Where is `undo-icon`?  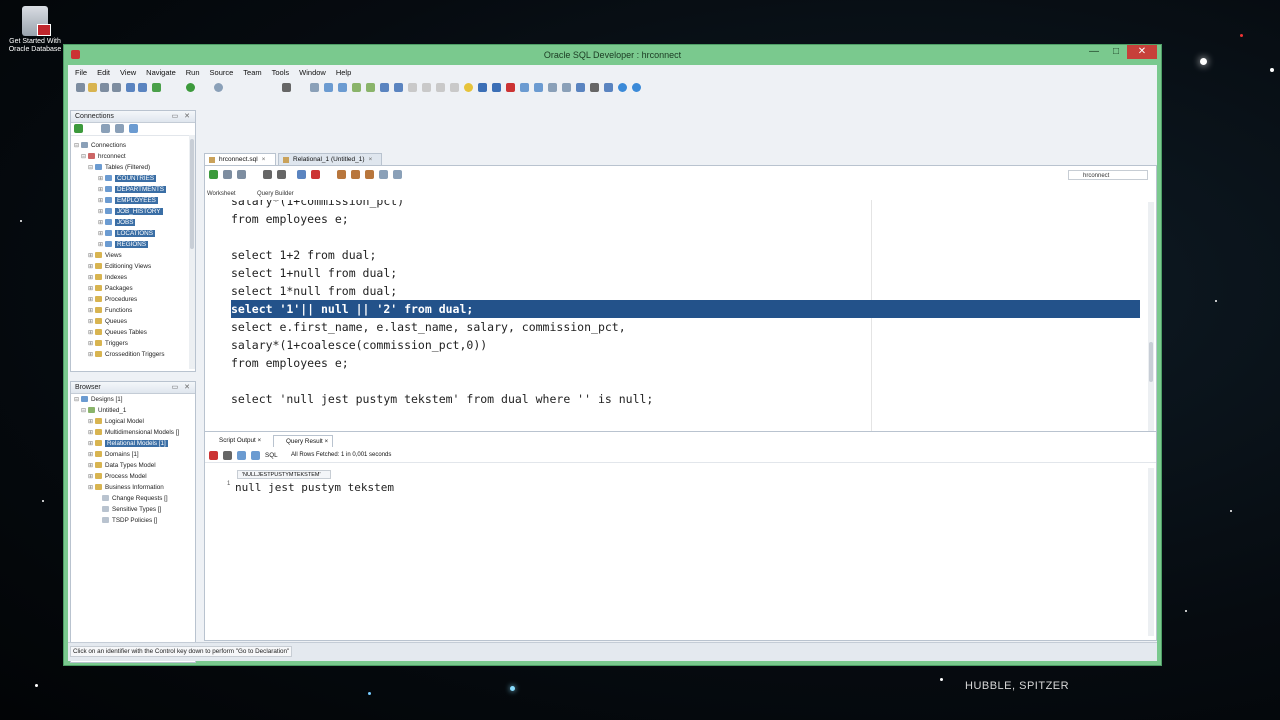
undo-icon is located at coordinates (130, 87).